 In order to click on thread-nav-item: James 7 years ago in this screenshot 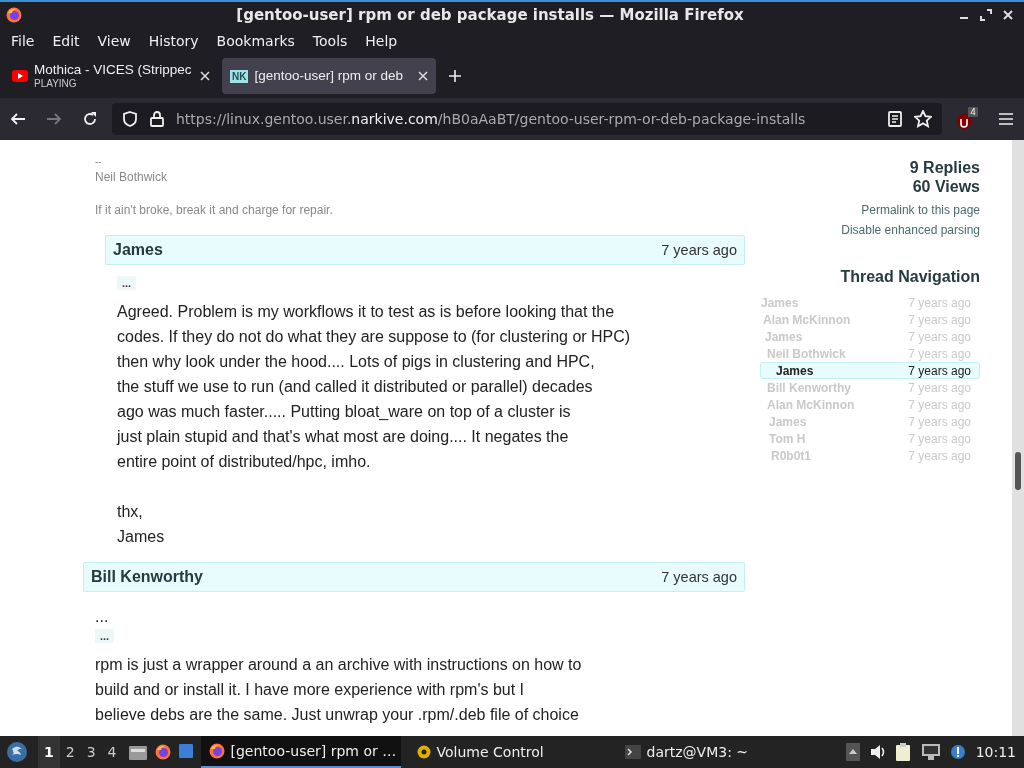, I will do `click(870, 370)`.